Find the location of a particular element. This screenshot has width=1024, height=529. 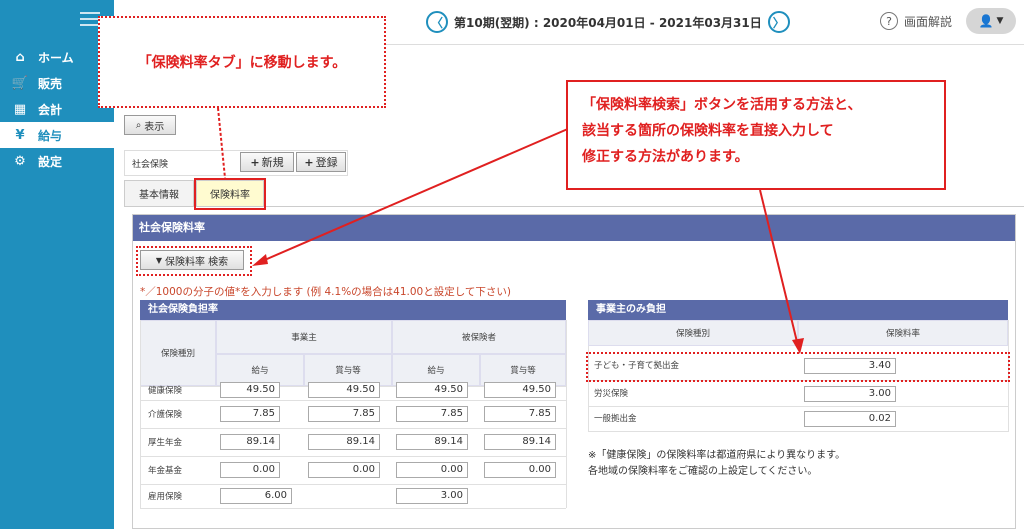

callout-line: 該当する箇所の保険料率を直接入力して is located at coordinates (708, 131).